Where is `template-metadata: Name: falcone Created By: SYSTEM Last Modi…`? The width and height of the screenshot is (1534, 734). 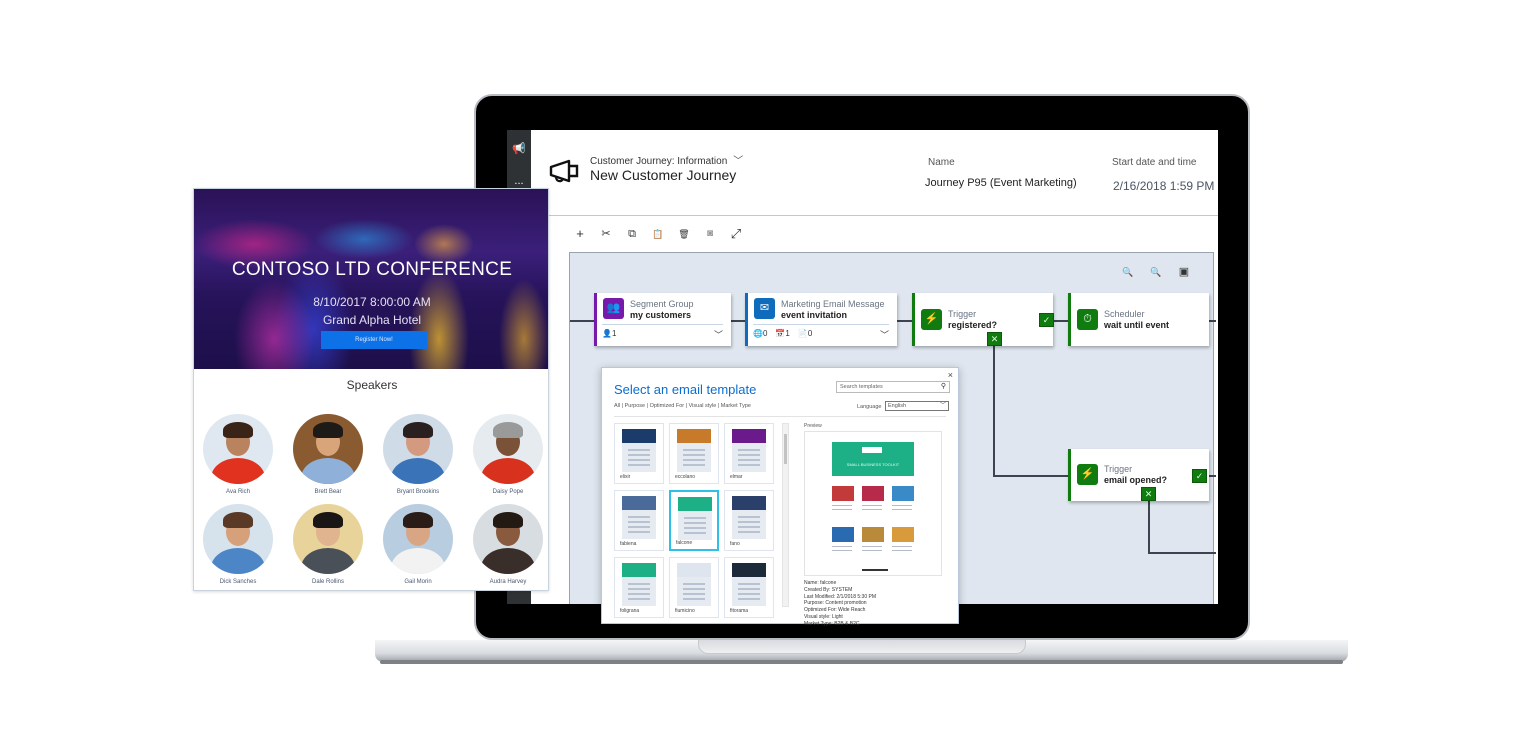 template-metadata: Name: falcone Created By: SYSTEM Last Modi… is located at coordinates (840, 604).